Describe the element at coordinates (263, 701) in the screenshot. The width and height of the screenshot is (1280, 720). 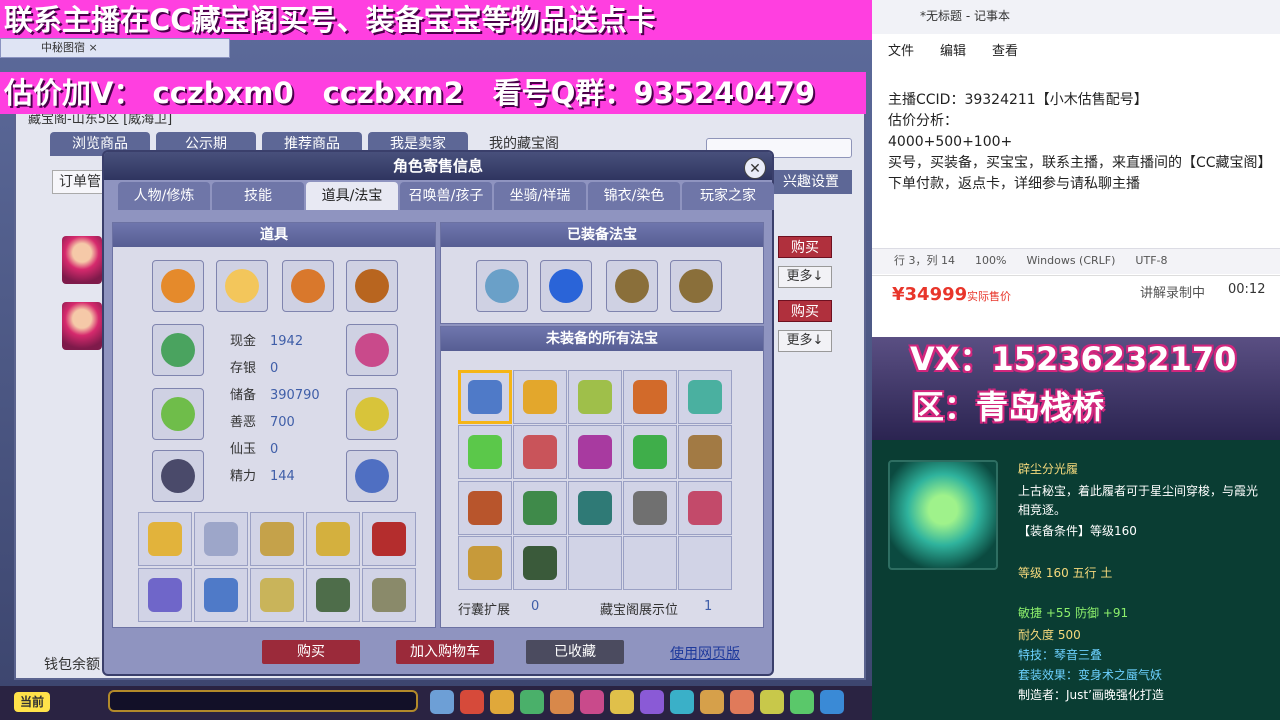
I see `chat-input` at that location.